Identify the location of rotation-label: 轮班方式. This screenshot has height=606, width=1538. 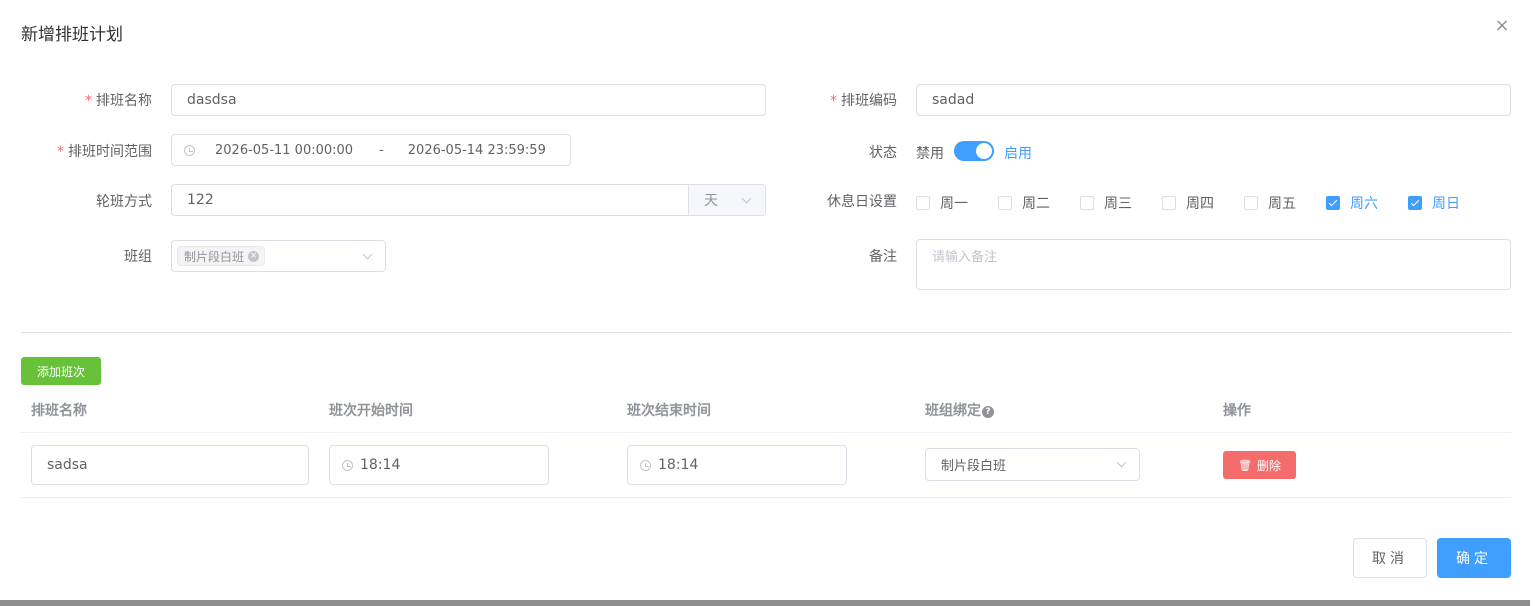
(124, 202).